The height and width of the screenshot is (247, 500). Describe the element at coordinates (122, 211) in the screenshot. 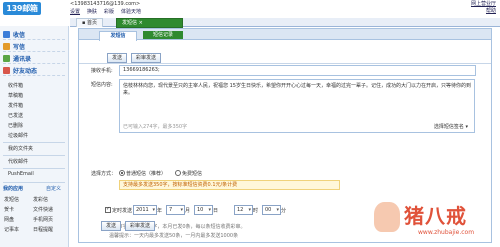

I see `timed-send-label: 定时发送` at that location.